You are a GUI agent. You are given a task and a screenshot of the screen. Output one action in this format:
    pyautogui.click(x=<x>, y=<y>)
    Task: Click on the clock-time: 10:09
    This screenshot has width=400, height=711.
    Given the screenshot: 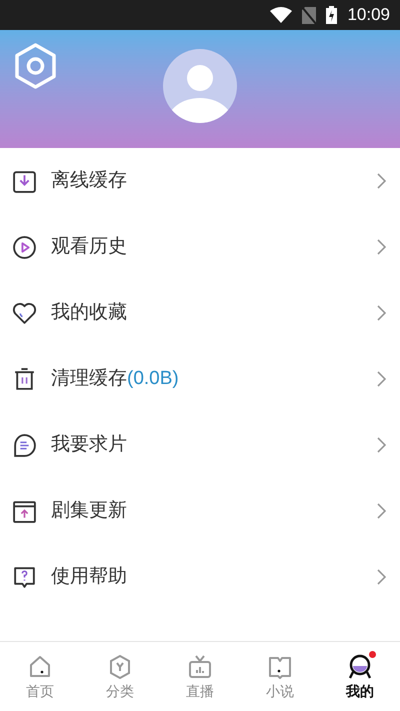 What is the action you would take?
    pyautogui.click(x=368, y=15)
    